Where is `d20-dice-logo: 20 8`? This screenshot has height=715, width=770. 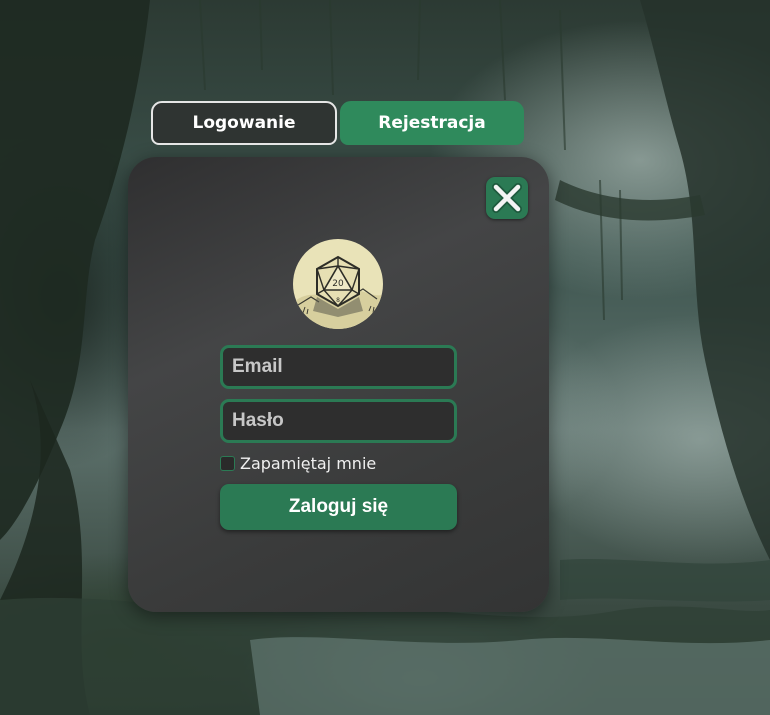
d20-dice-logo: 20 8 is located at coordinates (338, 284).